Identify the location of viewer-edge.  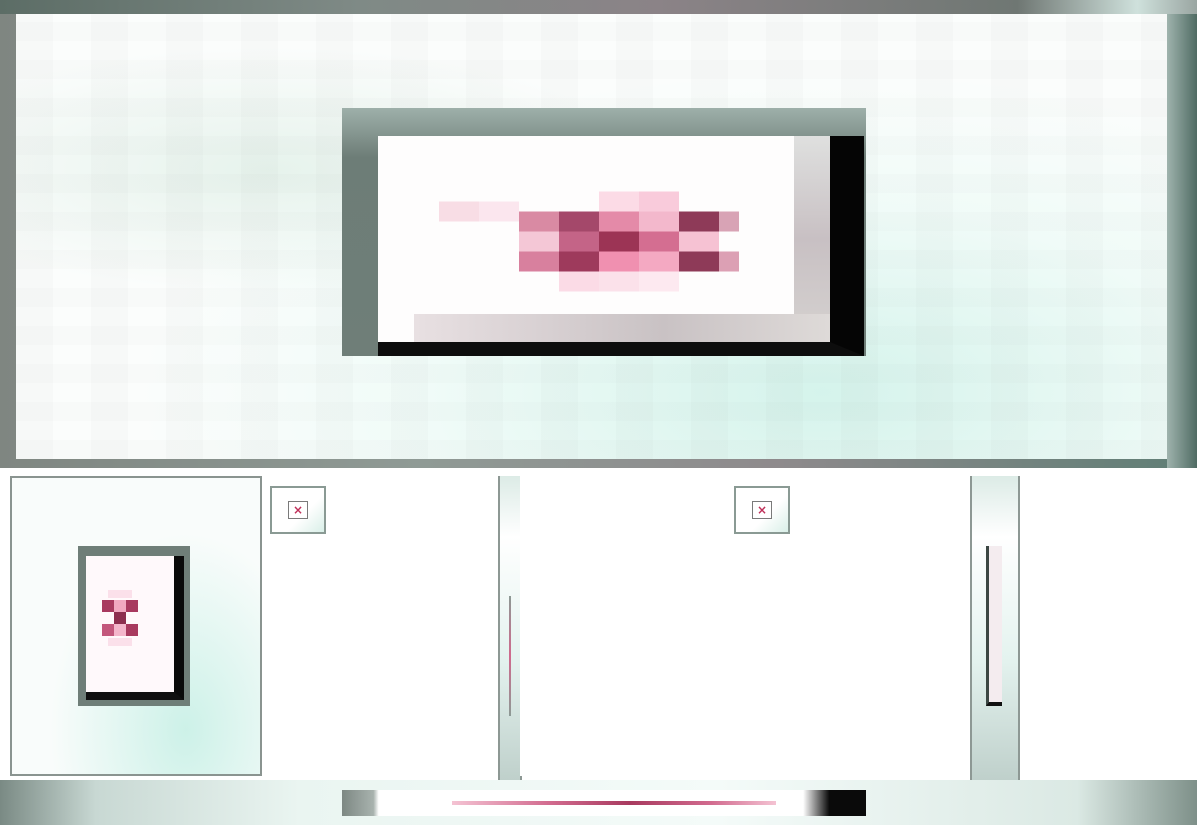
(1182, 241).